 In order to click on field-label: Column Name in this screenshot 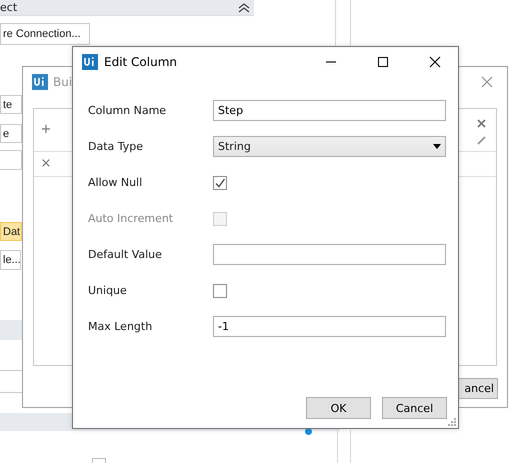, I will do `click(128, 110)`.